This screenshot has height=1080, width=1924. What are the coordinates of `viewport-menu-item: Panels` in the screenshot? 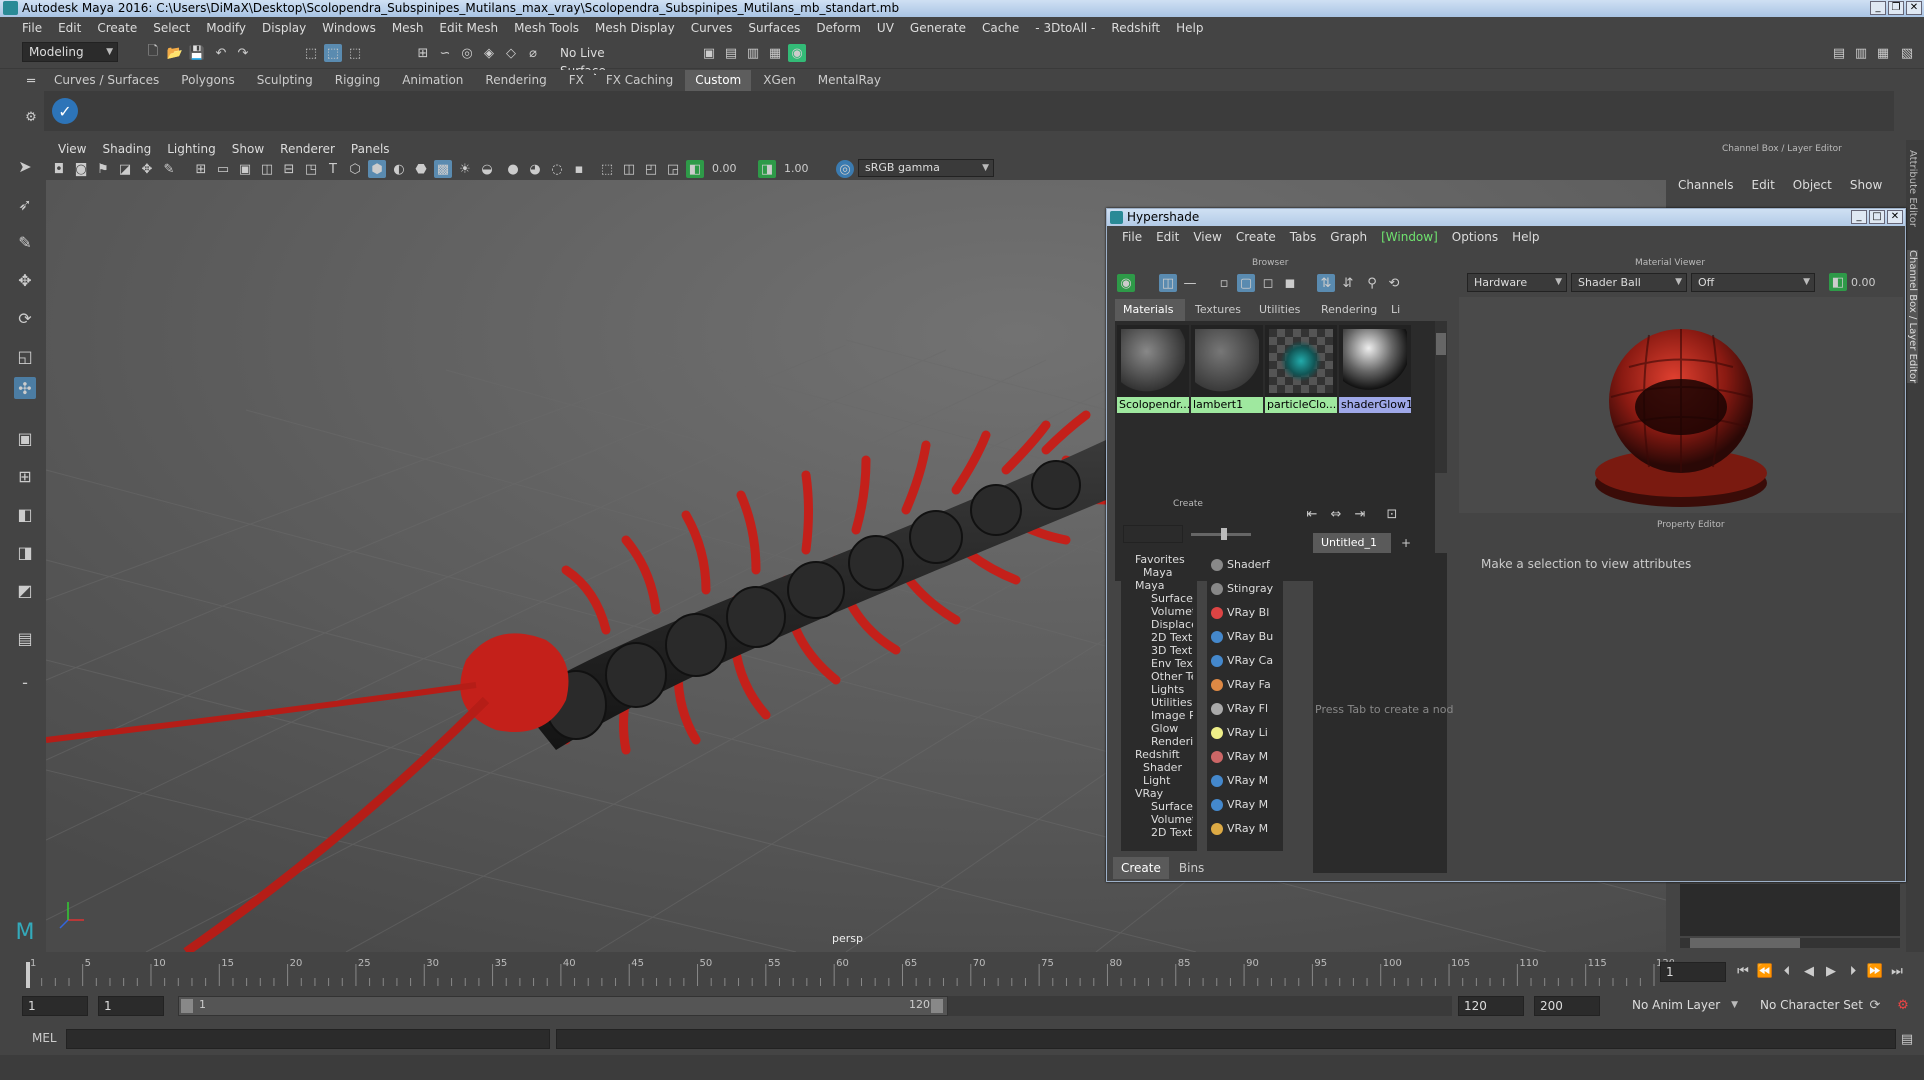 It's located at (370, 149).